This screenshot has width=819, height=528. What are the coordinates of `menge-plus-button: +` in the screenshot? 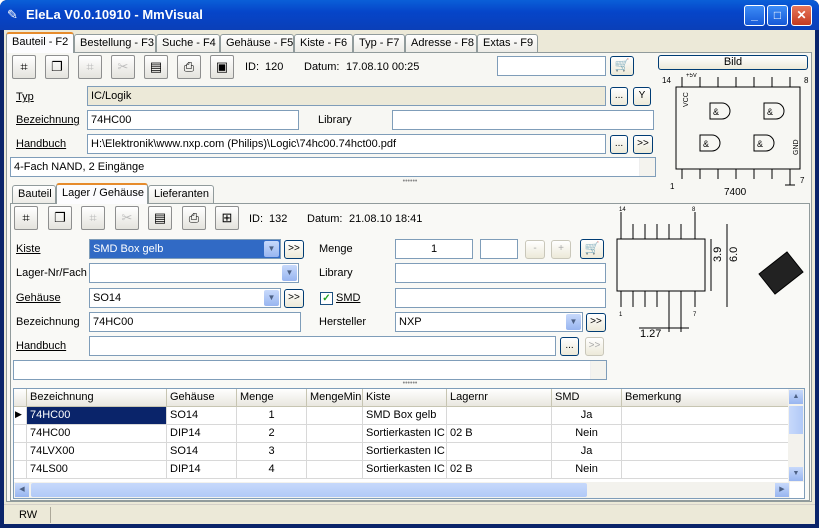 It's located at (561, 249).